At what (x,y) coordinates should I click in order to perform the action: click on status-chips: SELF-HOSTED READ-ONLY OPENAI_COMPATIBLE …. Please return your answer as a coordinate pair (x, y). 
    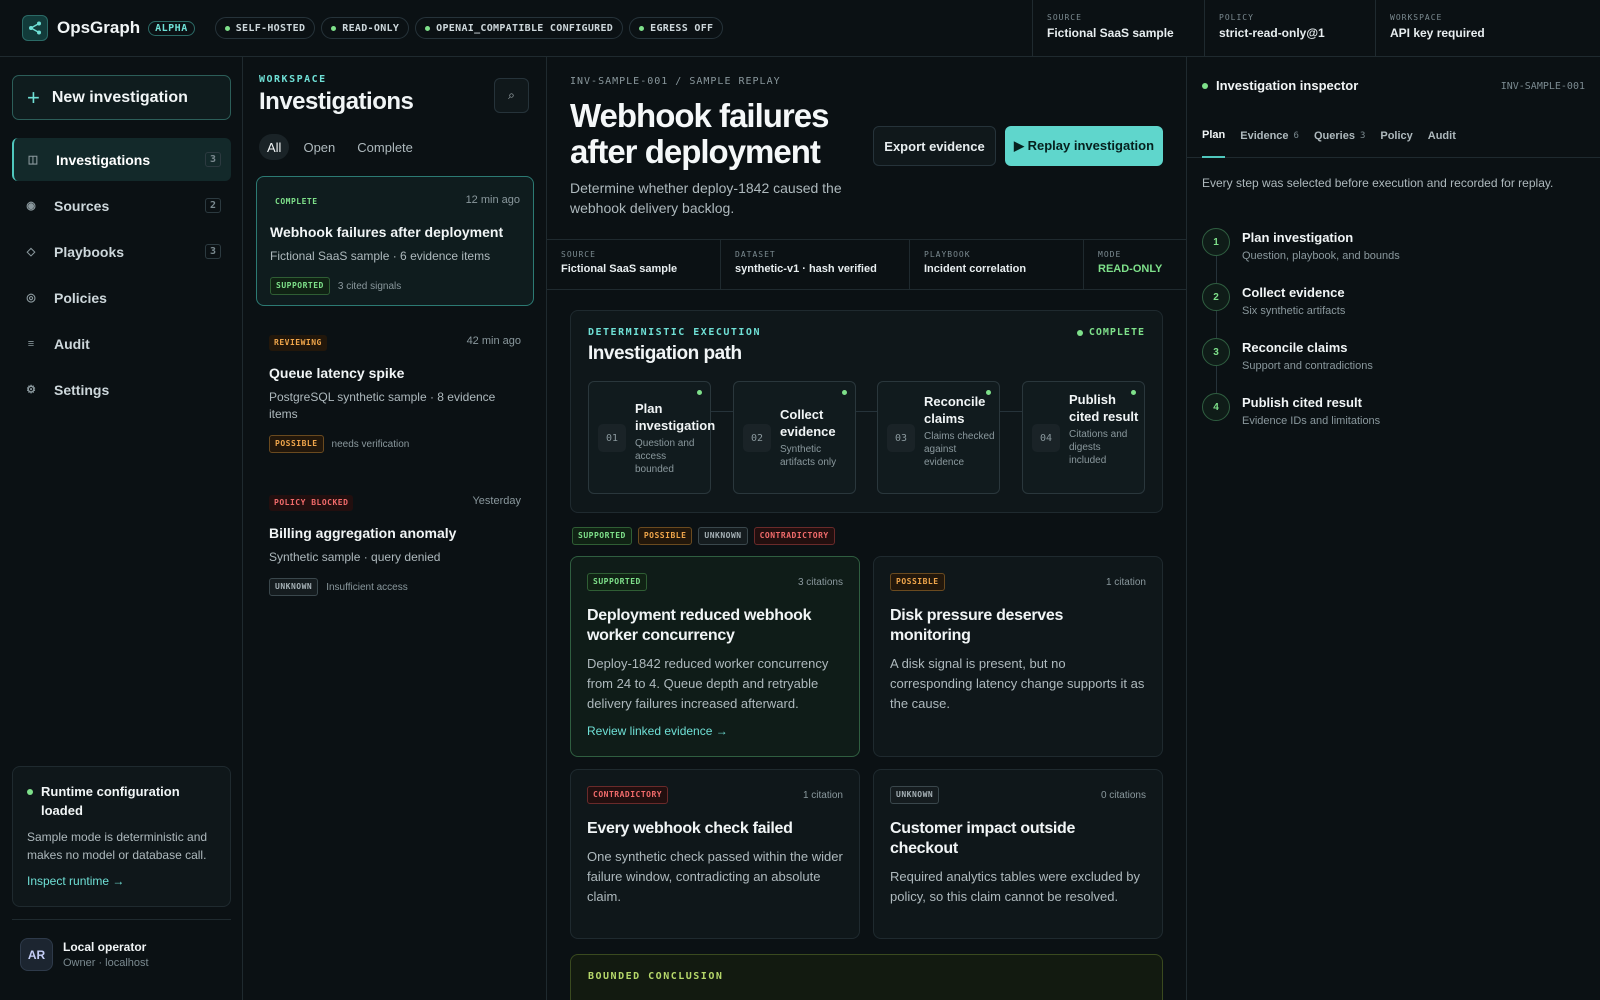
    Looking at the image, I should click on (469, 28).